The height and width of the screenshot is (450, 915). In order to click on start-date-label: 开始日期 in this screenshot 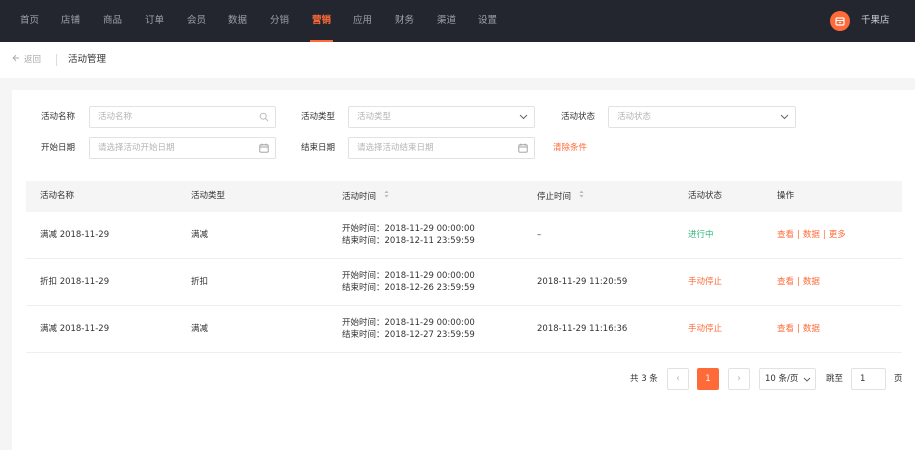, I will do `click(58, 148)`.